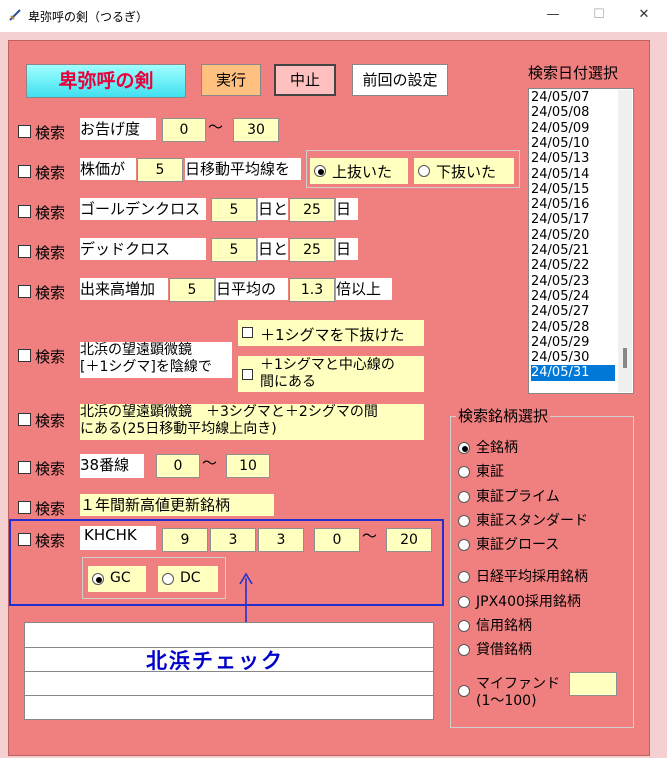 The width and height of the screenshot is (667, 758). I want to click on stop-button: 中止, so click(305, 80).